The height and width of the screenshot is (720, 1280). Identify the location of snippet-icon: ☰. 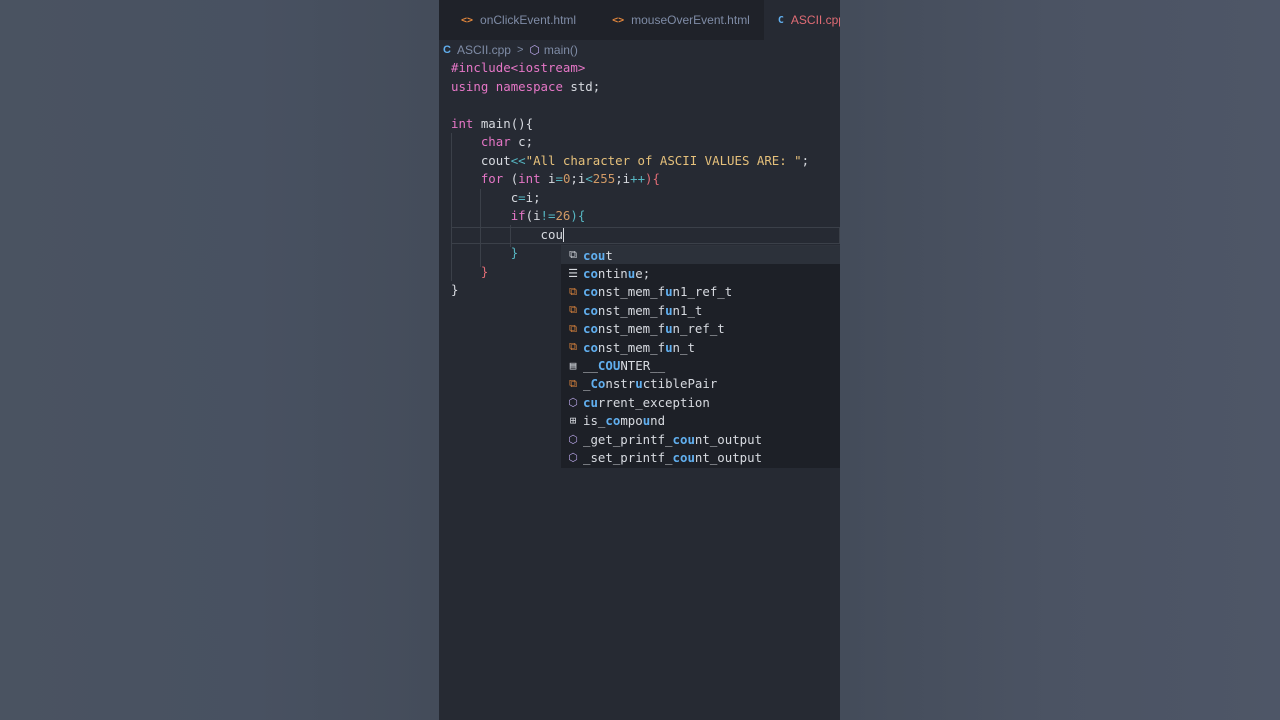
(573, 274).